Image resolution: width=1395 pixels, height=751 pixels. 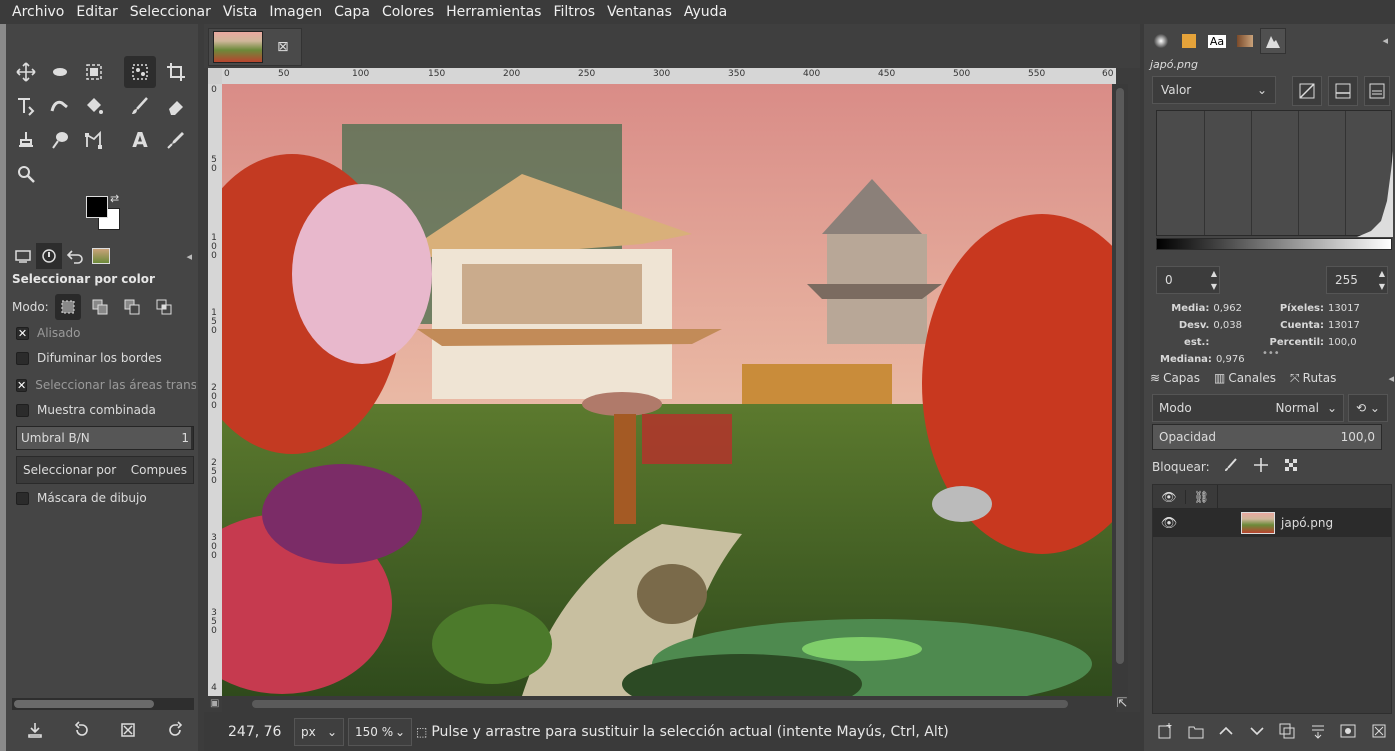 I want to click on range-low-spinner: 0 ▲ ▼, so click(x=1188, y=280).